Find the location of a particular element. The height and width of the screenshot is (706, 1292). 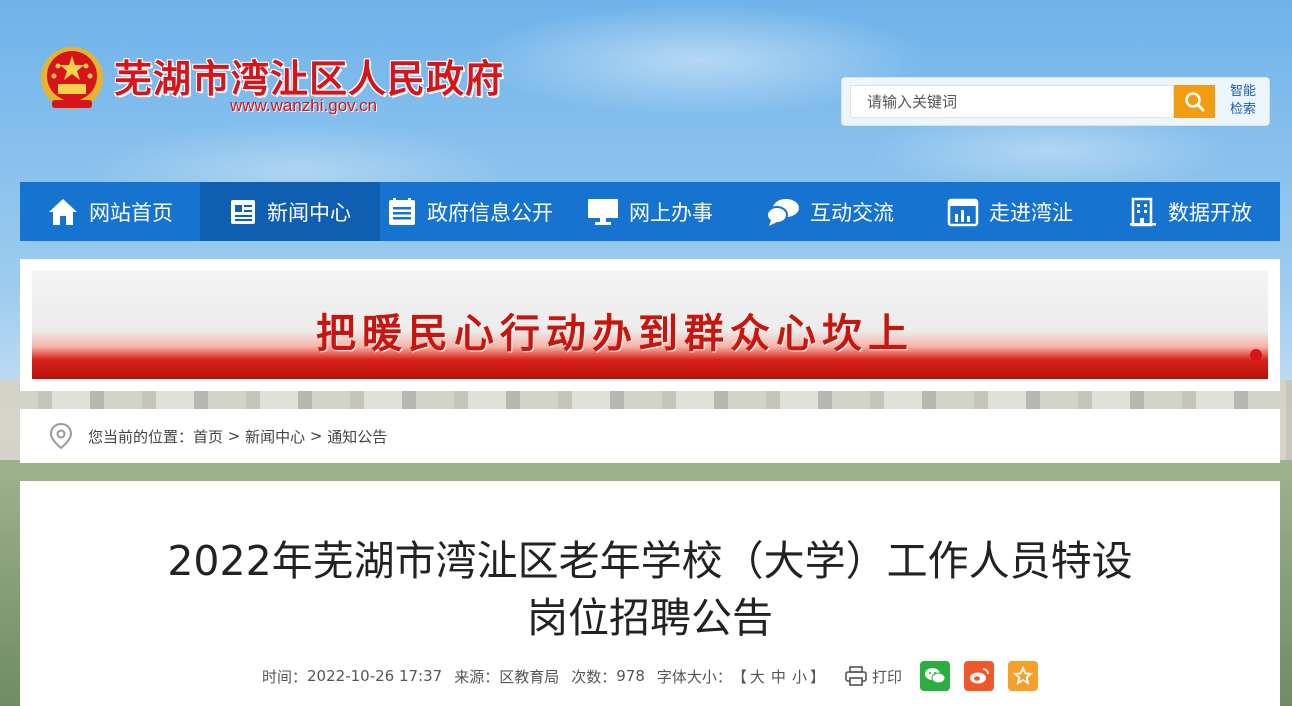

print-button: 打印 is located at coordinates (873, 676).